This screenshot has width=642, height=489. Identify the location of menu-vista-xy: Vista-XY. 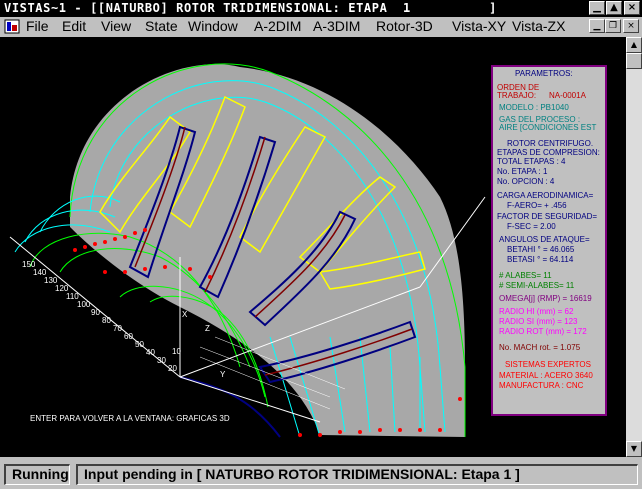
(479, 26).